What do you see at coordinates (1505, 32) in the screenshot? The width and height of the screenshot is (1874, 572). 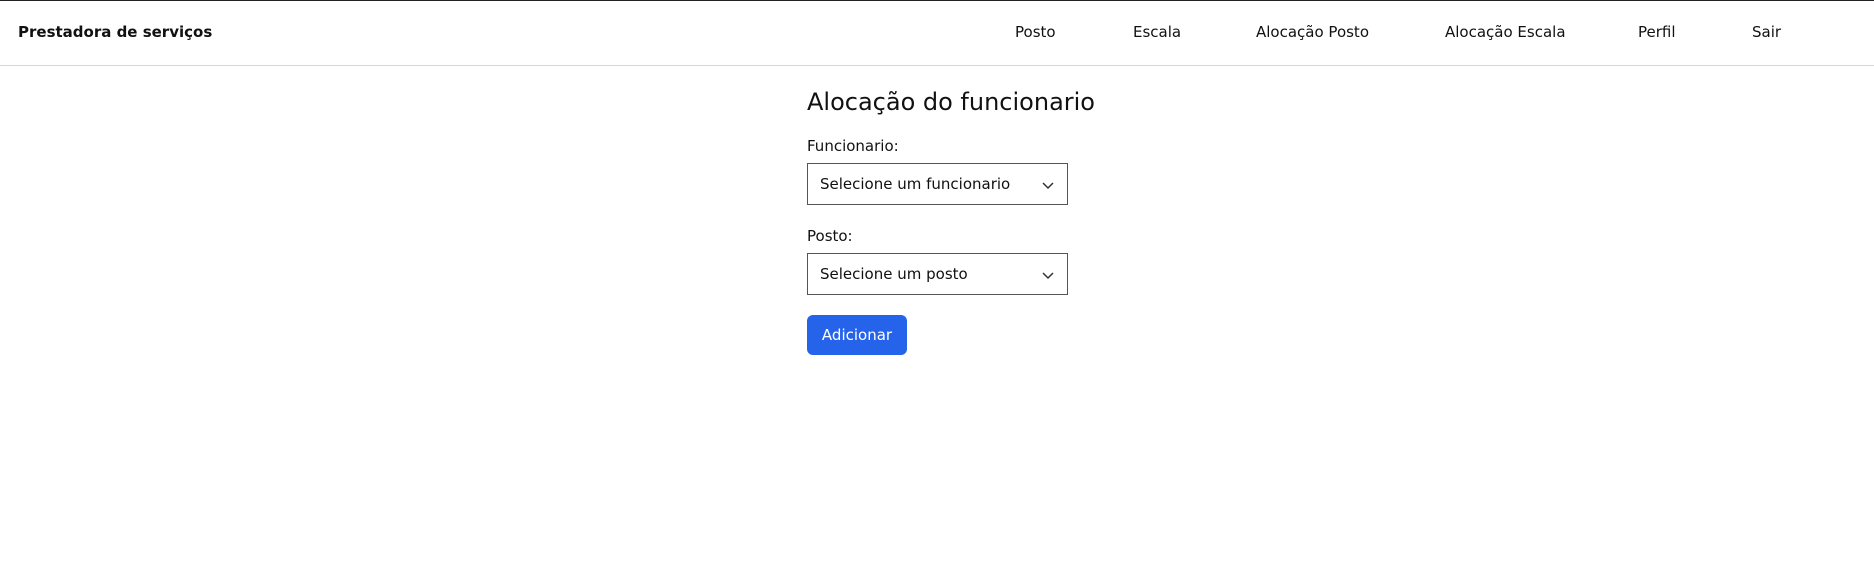 I see `nav-item-alocacao-escala: Alocação Escala` at bounding box center [1505, 32].